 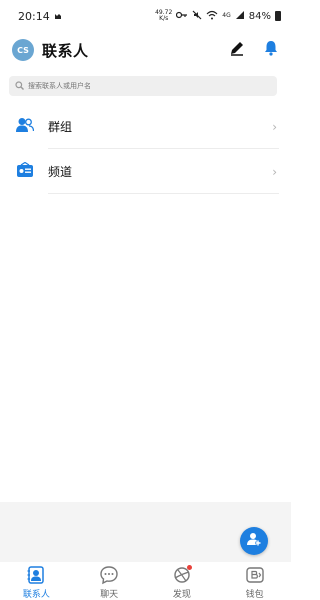 What do you see at coordinates (109, 595) in the screenshot?
I see `tab-label: 聊天` at bounding box center [109, 595].